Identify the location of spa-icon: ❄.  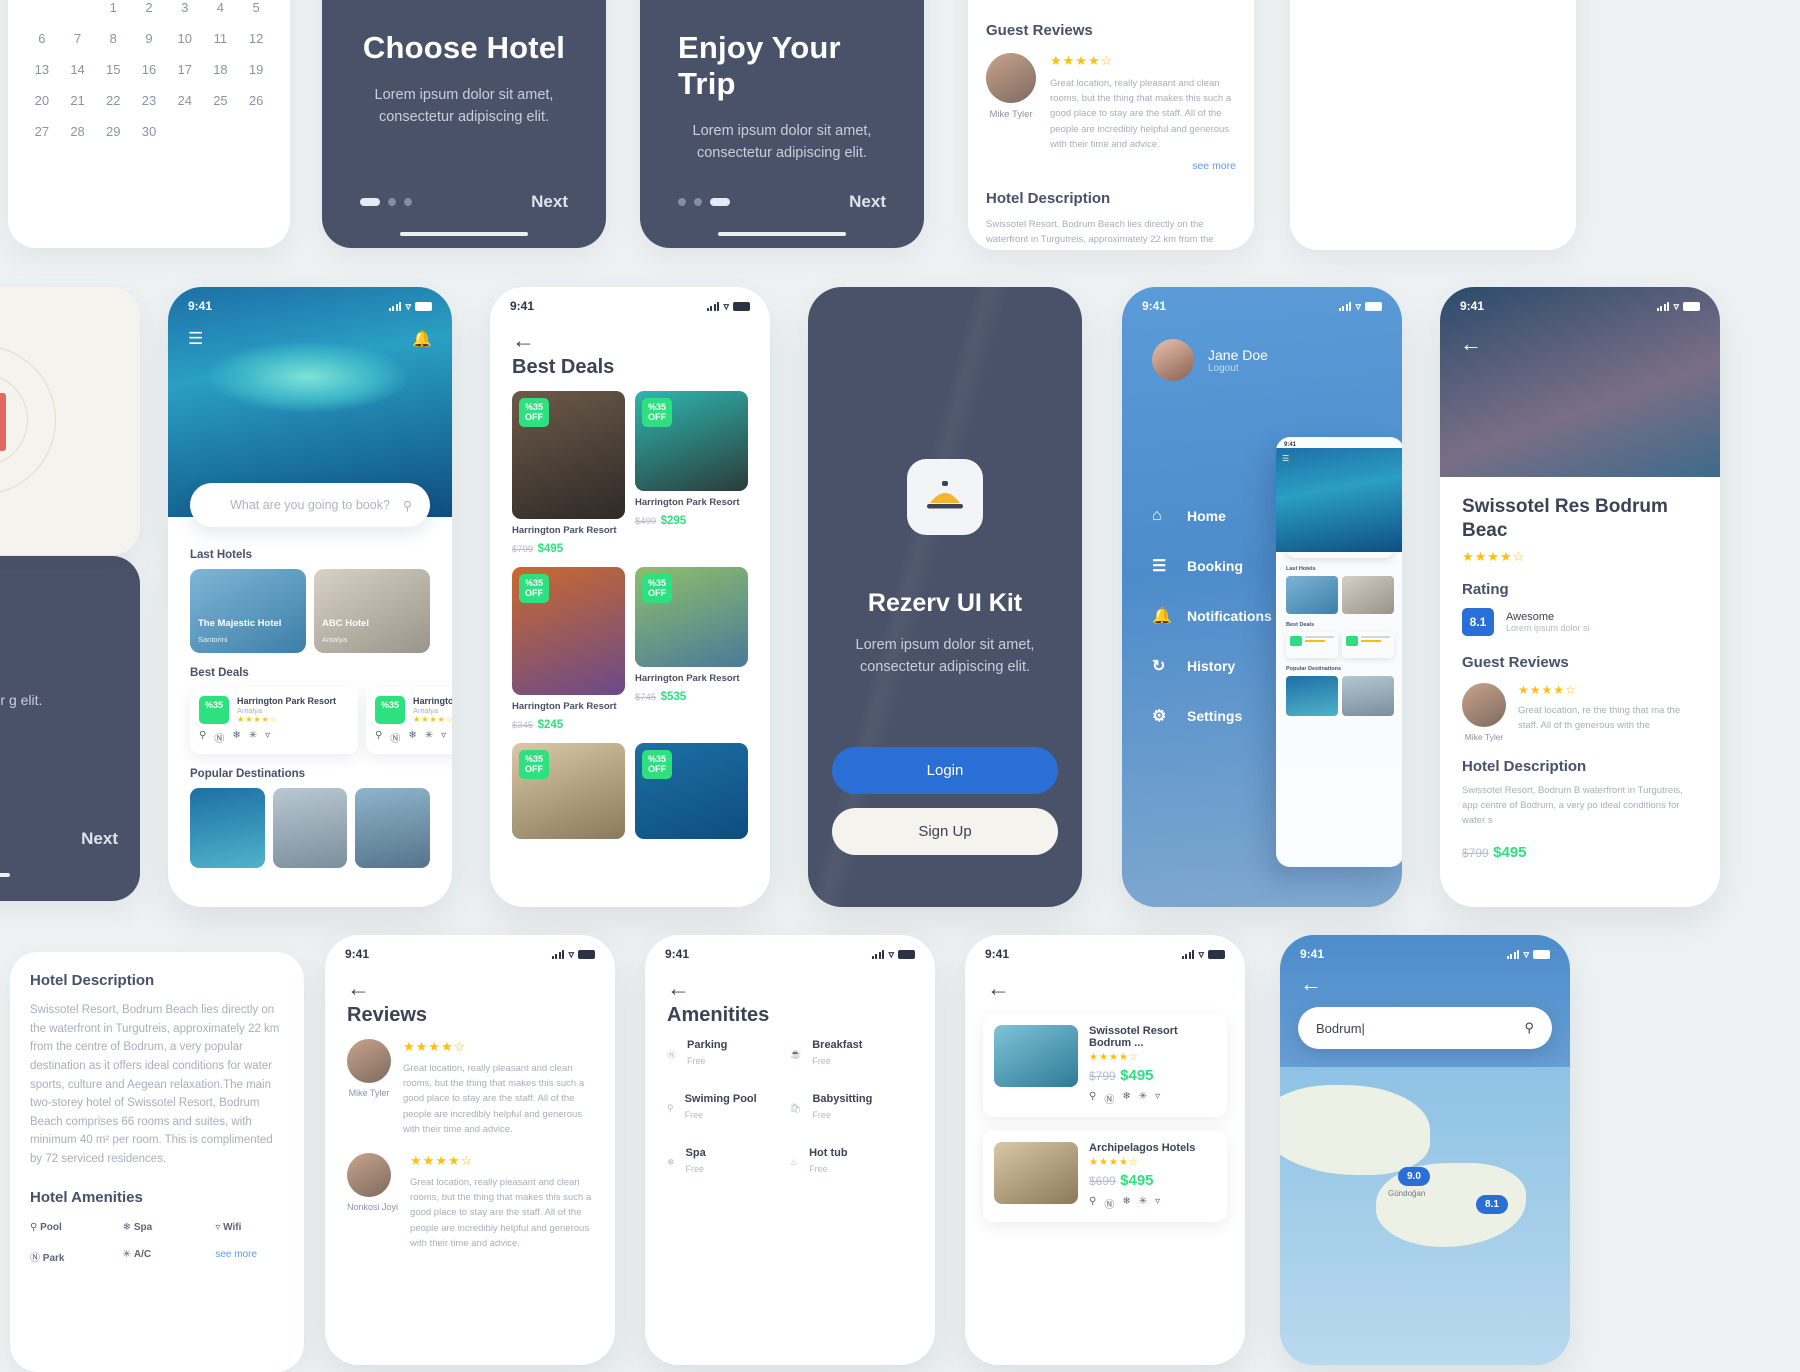
(412, 735).